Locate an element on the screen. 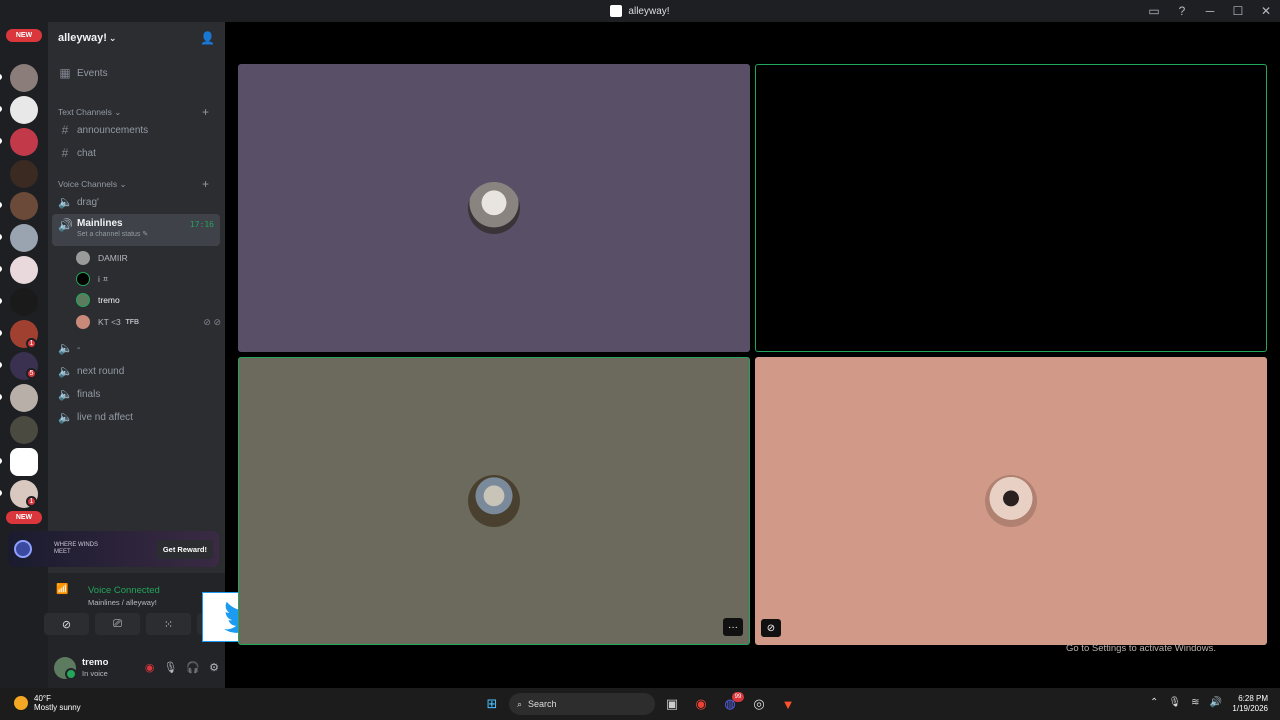 This screenshot has height=720, width=1280. voice-channel-finals: 🔈 finals is located at coordinates (136, 394).